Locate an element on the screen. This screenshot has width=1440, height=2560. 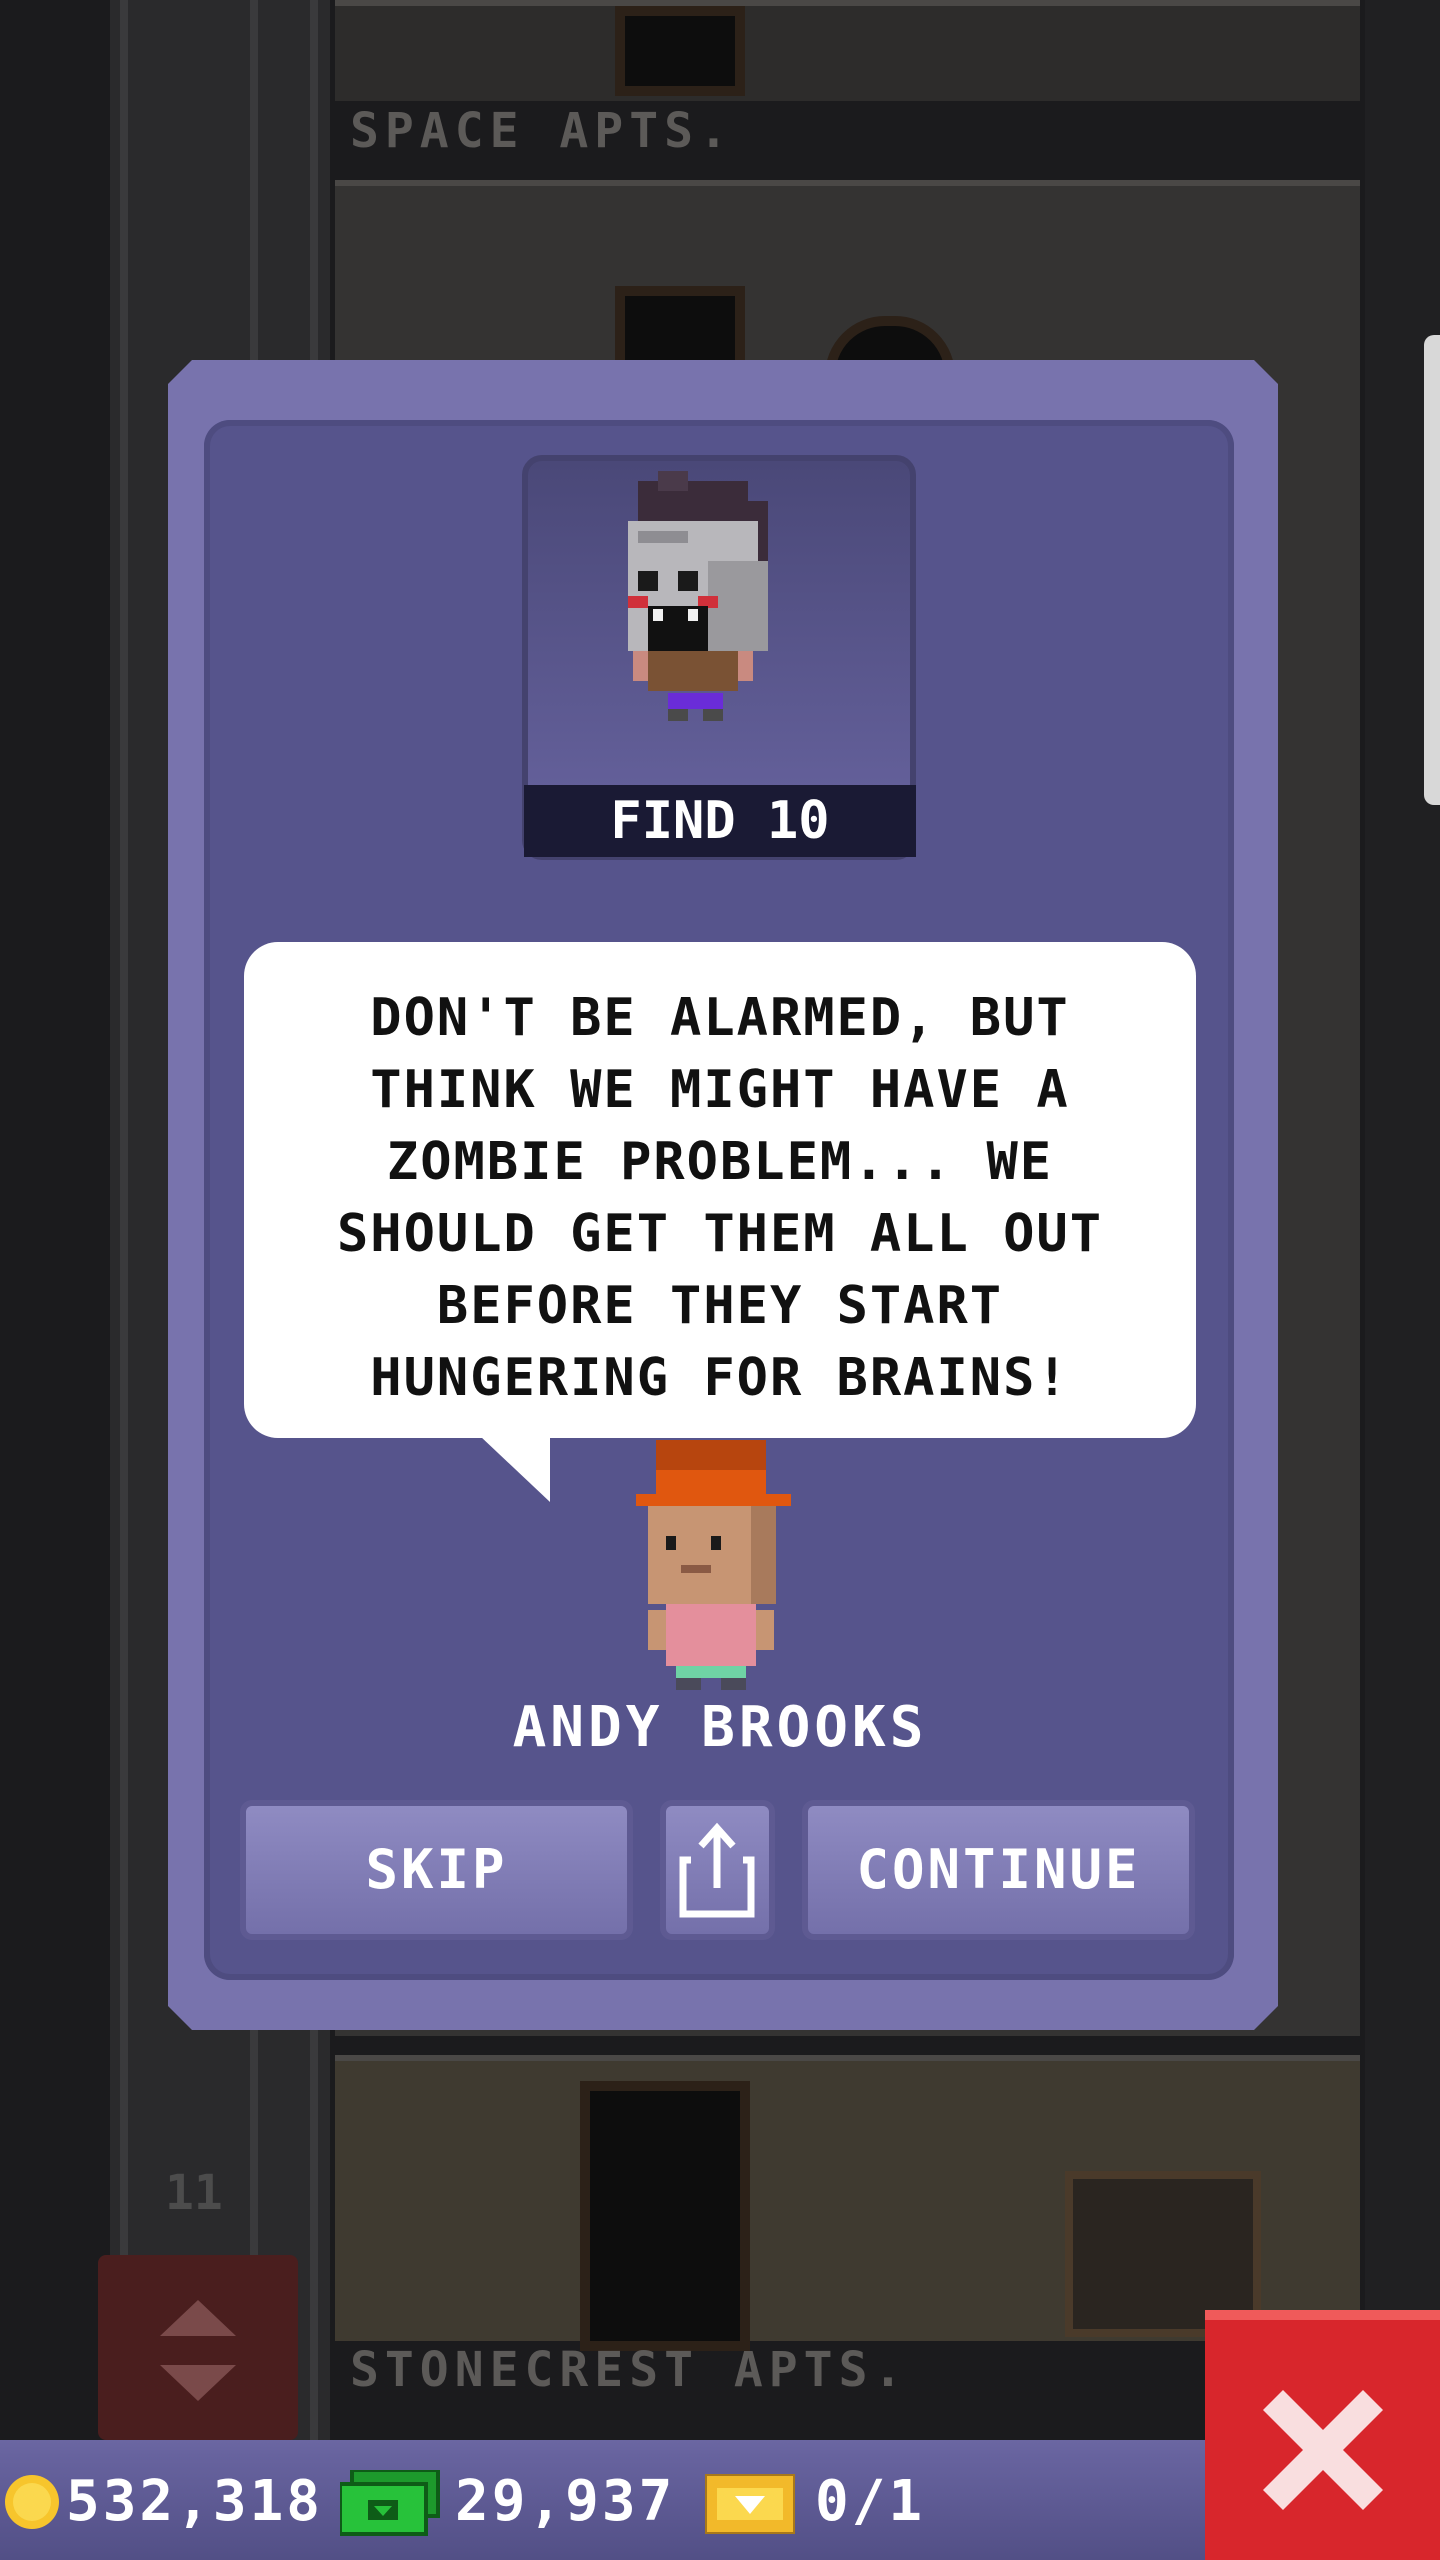
share-icon is located at coordinates (717, 1870).